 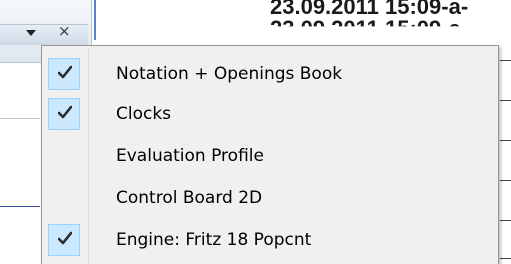 What do you see at coordinates (229, 74) in the screenshot?
I see `menu-item-label: Notation + Openings Book` at bounding box center [229, 74].